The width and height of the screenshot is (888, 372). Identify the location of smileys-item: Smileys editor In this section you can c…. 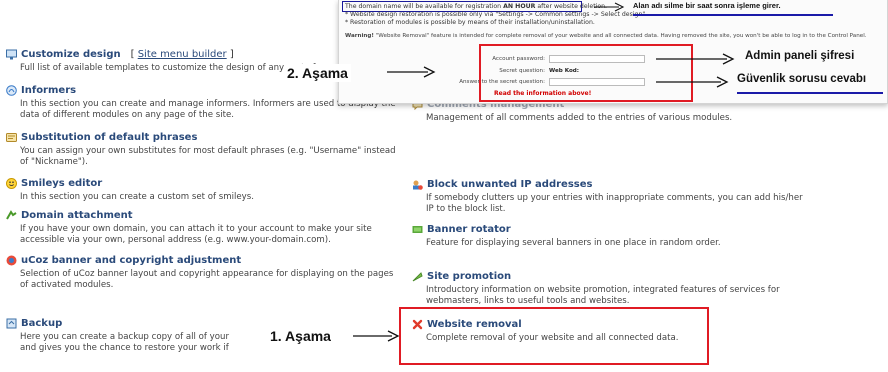
(203, 190).